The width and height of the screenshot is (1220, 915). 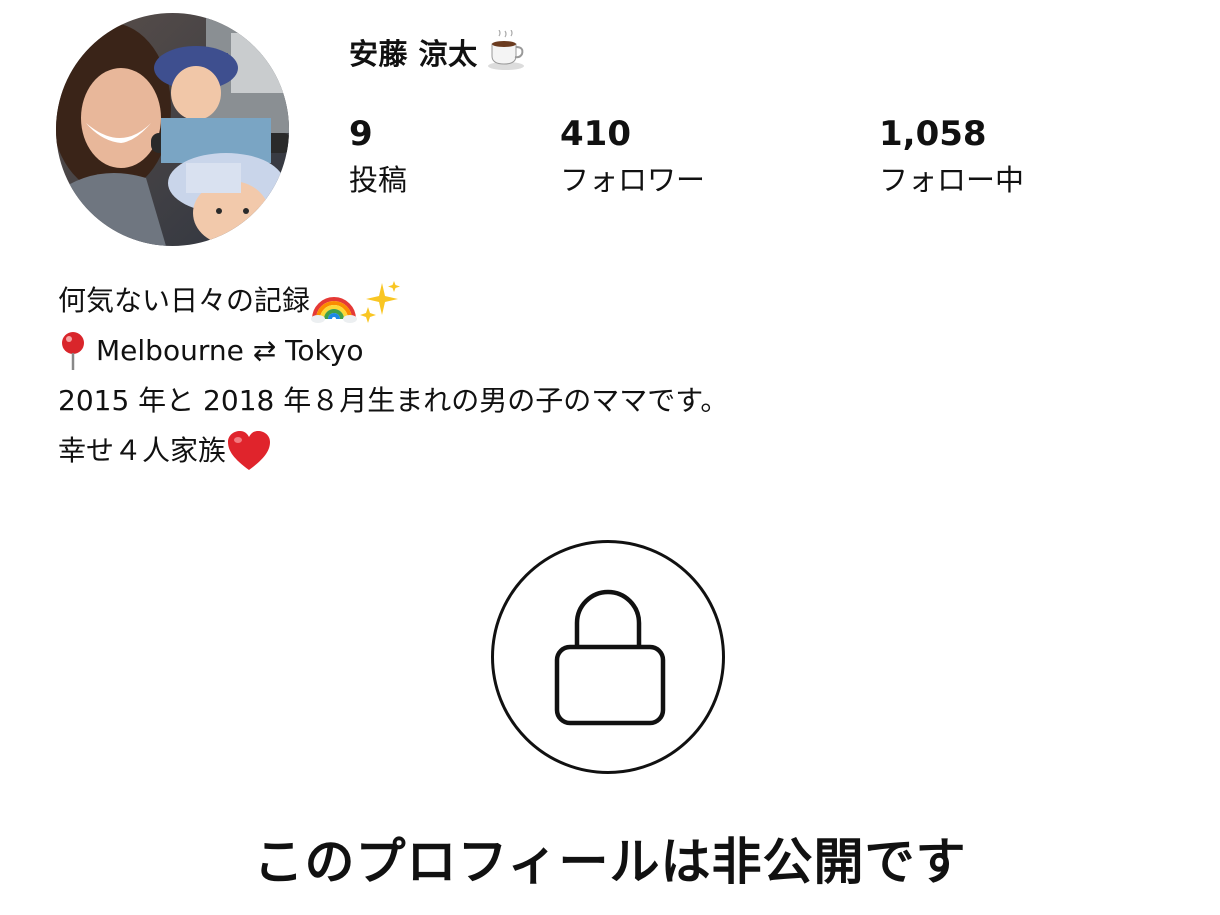 I want to click on following-label: フォロー中, so click(x=952, y=180).